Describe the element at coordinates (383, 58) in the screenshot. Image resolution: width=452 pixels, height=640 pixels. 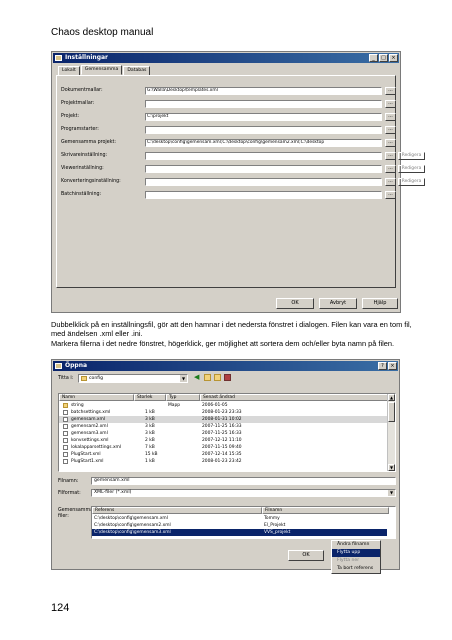
I see `maximize-button: □` at that location.